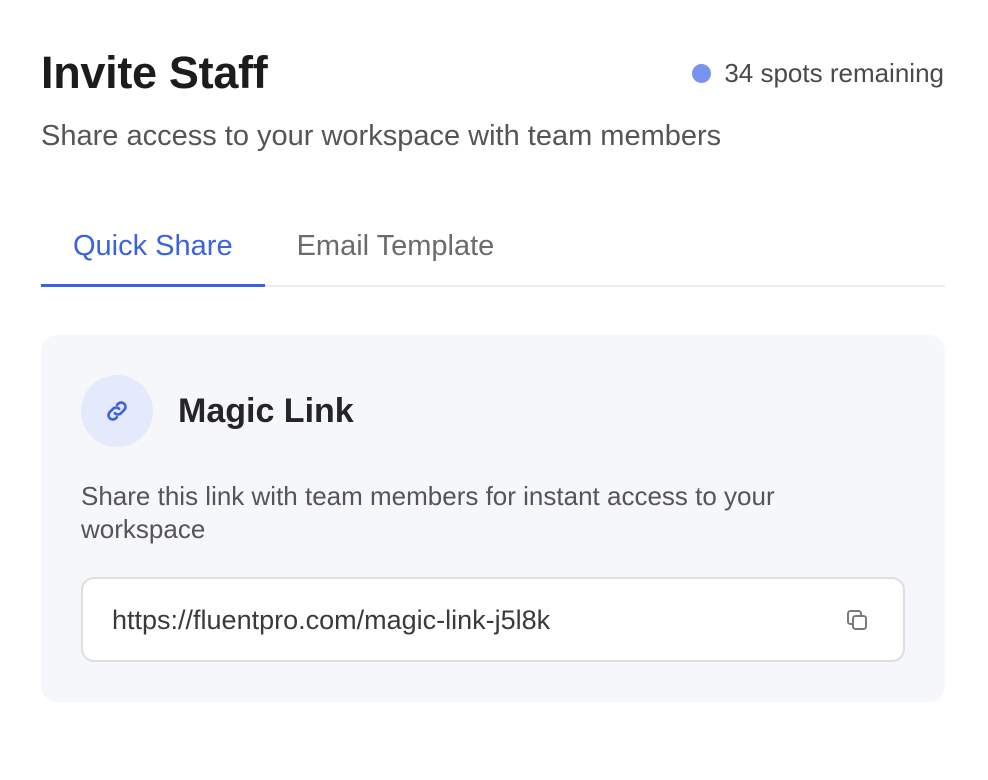 The width and height of the screenshot is (988, 780). What do you see at coordinates (266, 411) in the screenshot?
I see `magic-link-title: Magic Link` at bounding box center [266, 411].